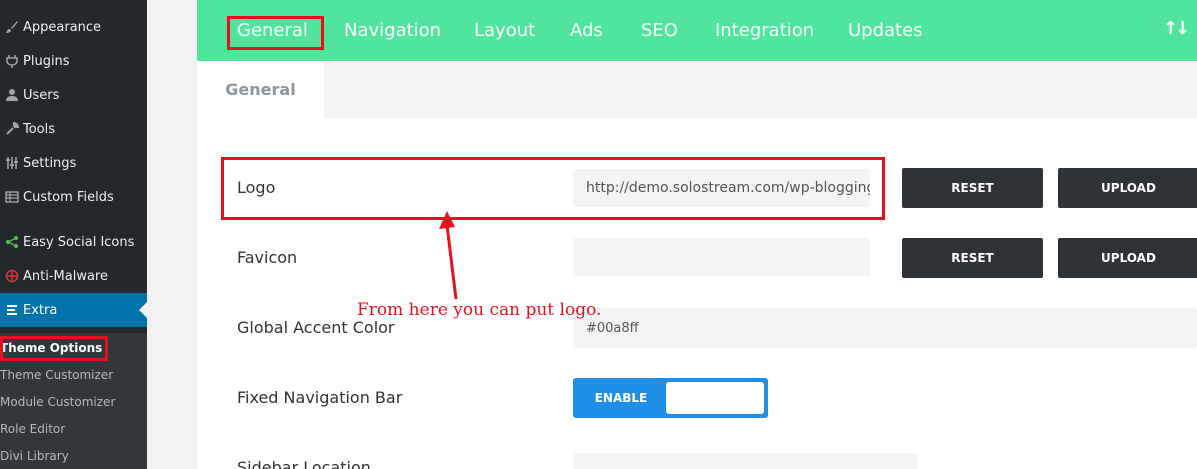 The image size is (1197, 469). I want to click on sidebar-item-label: Plugins, so click(46, 61).